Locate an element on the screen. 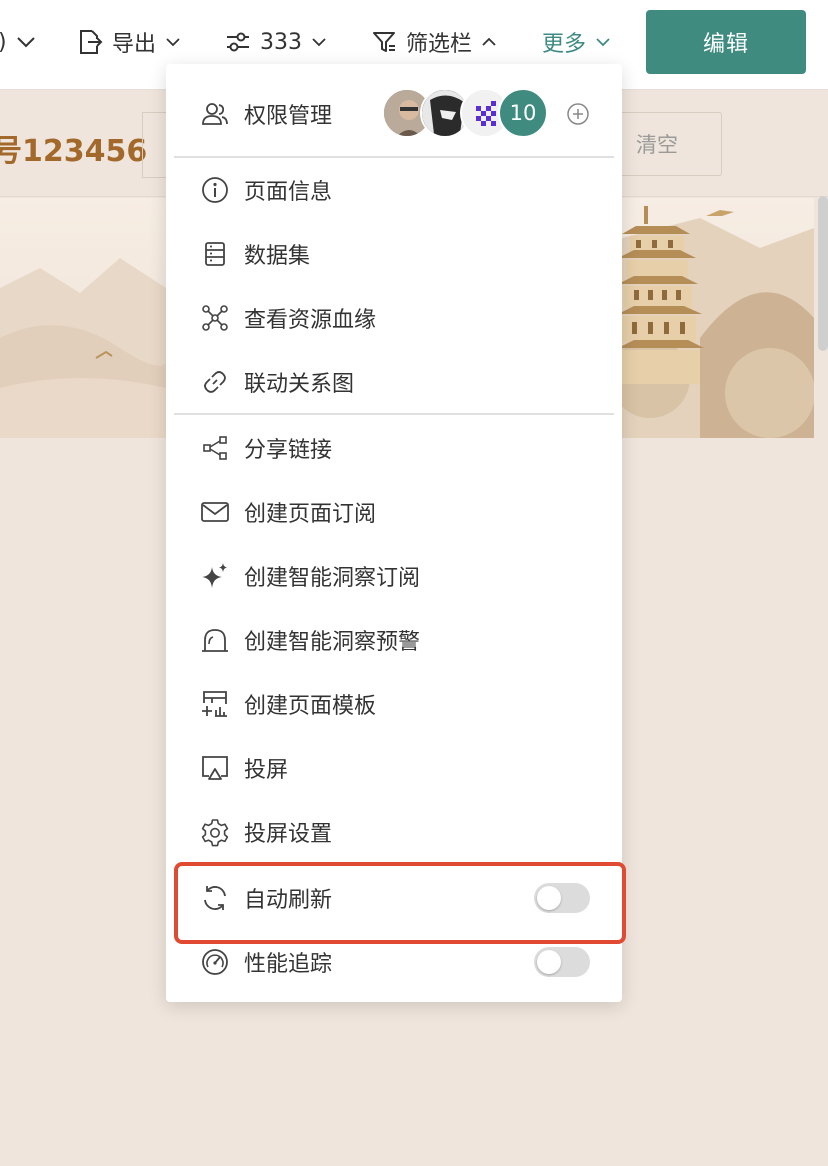  alert-icon is located at coordinates (215, 640).